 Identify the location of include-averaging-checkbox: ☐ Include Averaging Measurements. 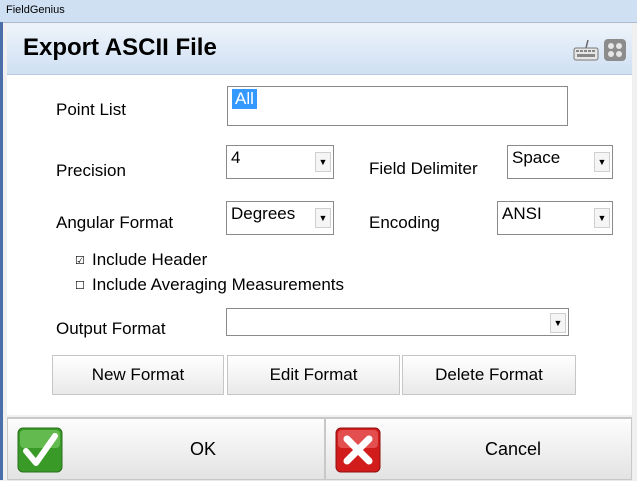
(209, 285).